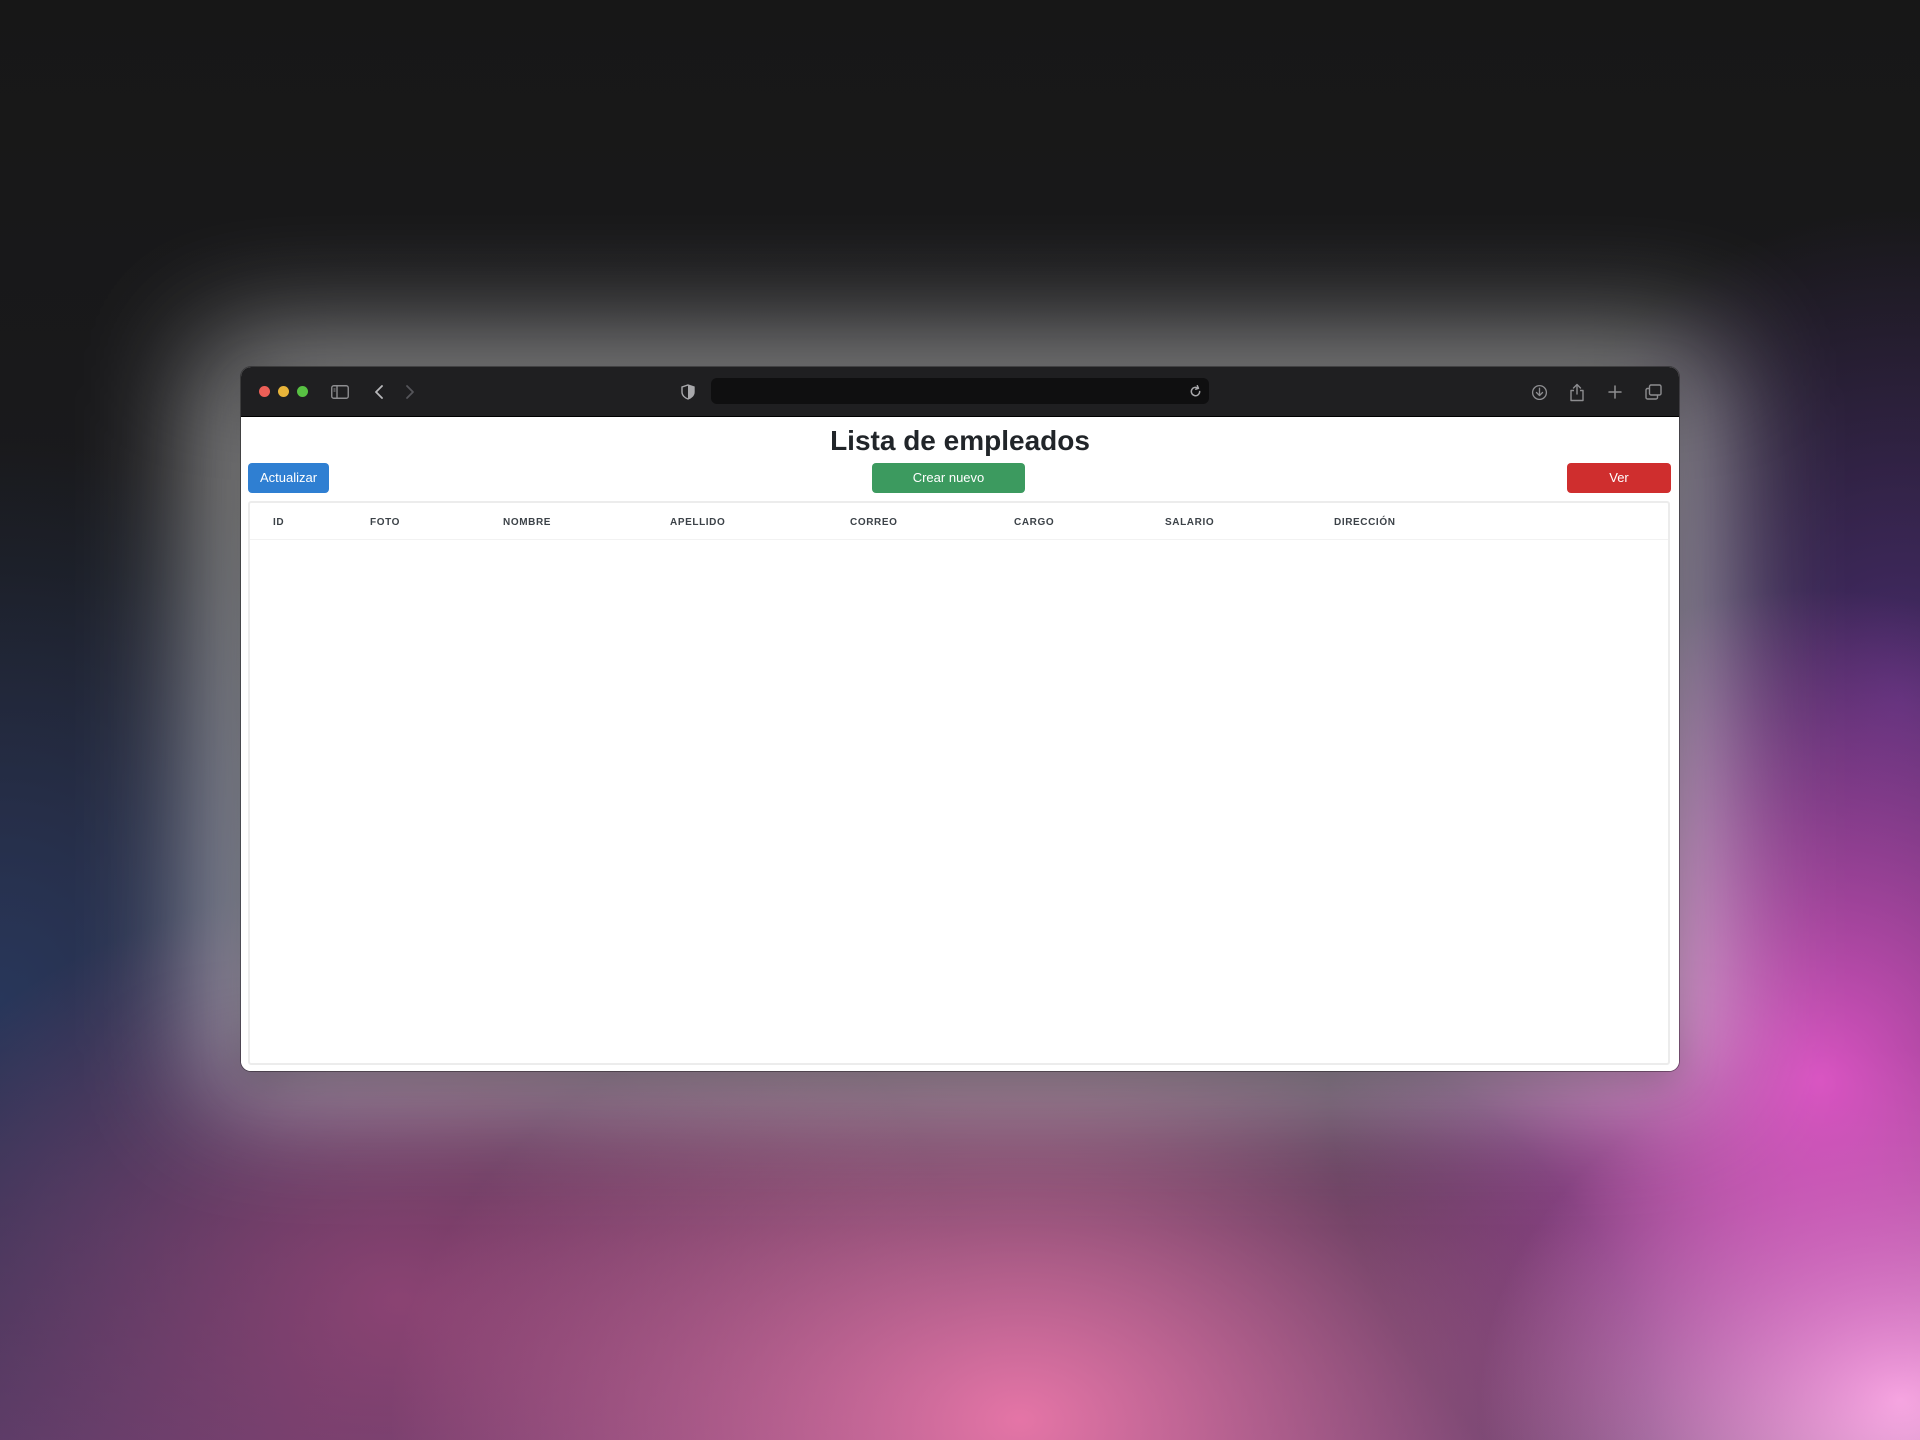  I want to click on column-header-last-name: APELLIDO, so click(698, 522).